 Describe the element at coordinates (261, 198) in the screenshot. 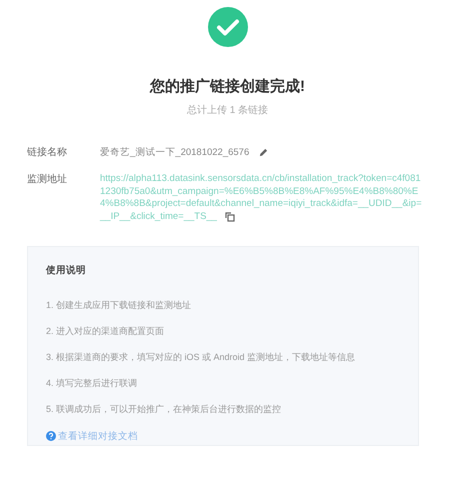

I see `tracking-url: https://alpha113.datasink.sensorsdata.cn/cb/installation_track?token=c4f0811230fb75a0&utm_campaign=%E6%B5%8B%E8%AF%95%E4%B8%80%E4%B8%8B&project=default&channel_name=iqiyi_track&idfa=__UDID__&ip=__IP__&click_time=__TS__` at that location.